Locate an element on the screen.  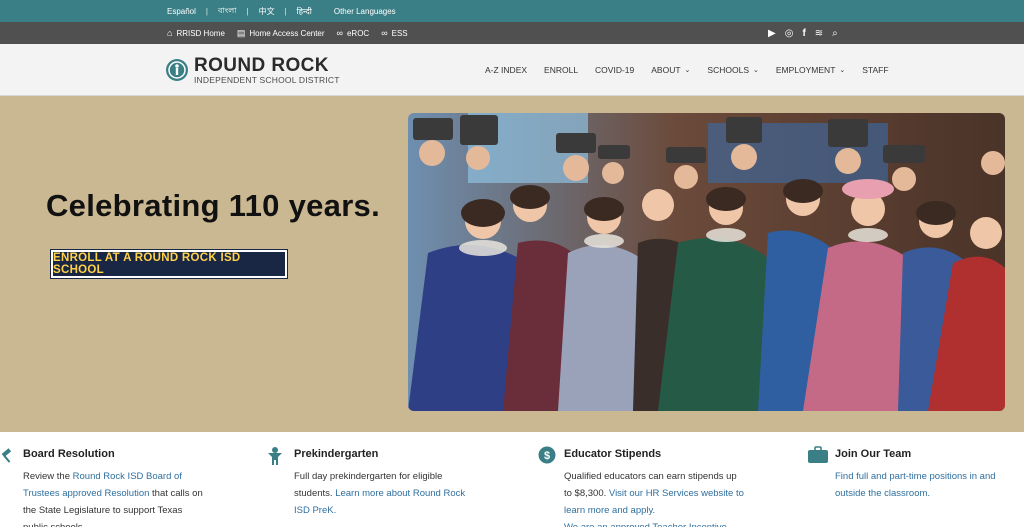
feature-link: ISD PreK. is located at coordinates (315, 510).